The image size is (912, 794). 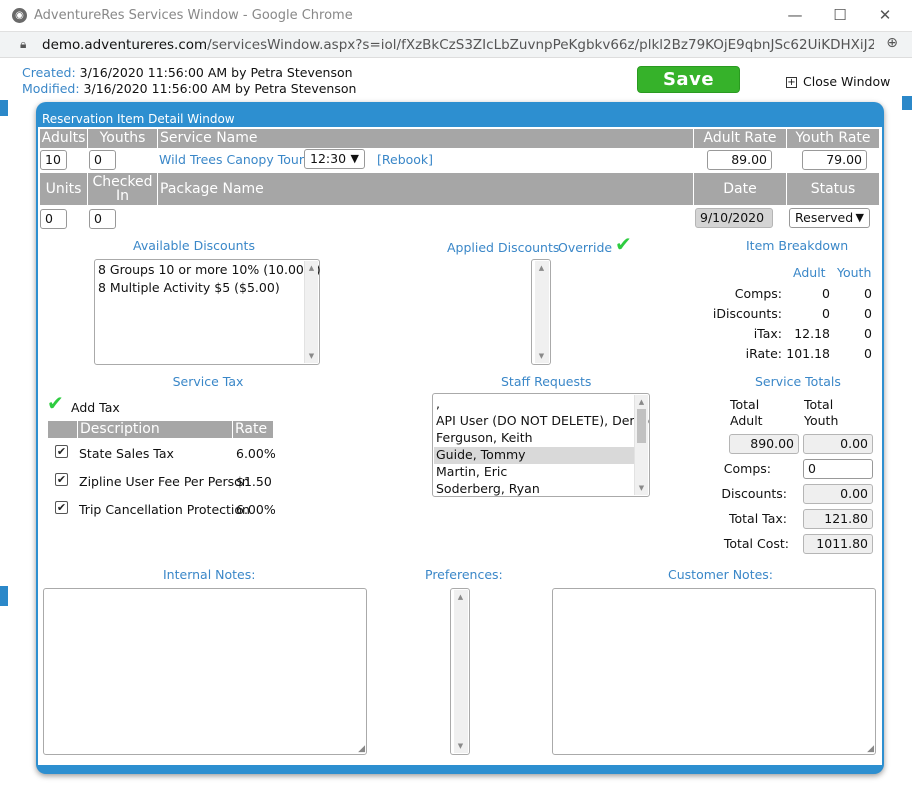 I want to click on time-select: 12:30 ▼, so click(x=334, y=159).